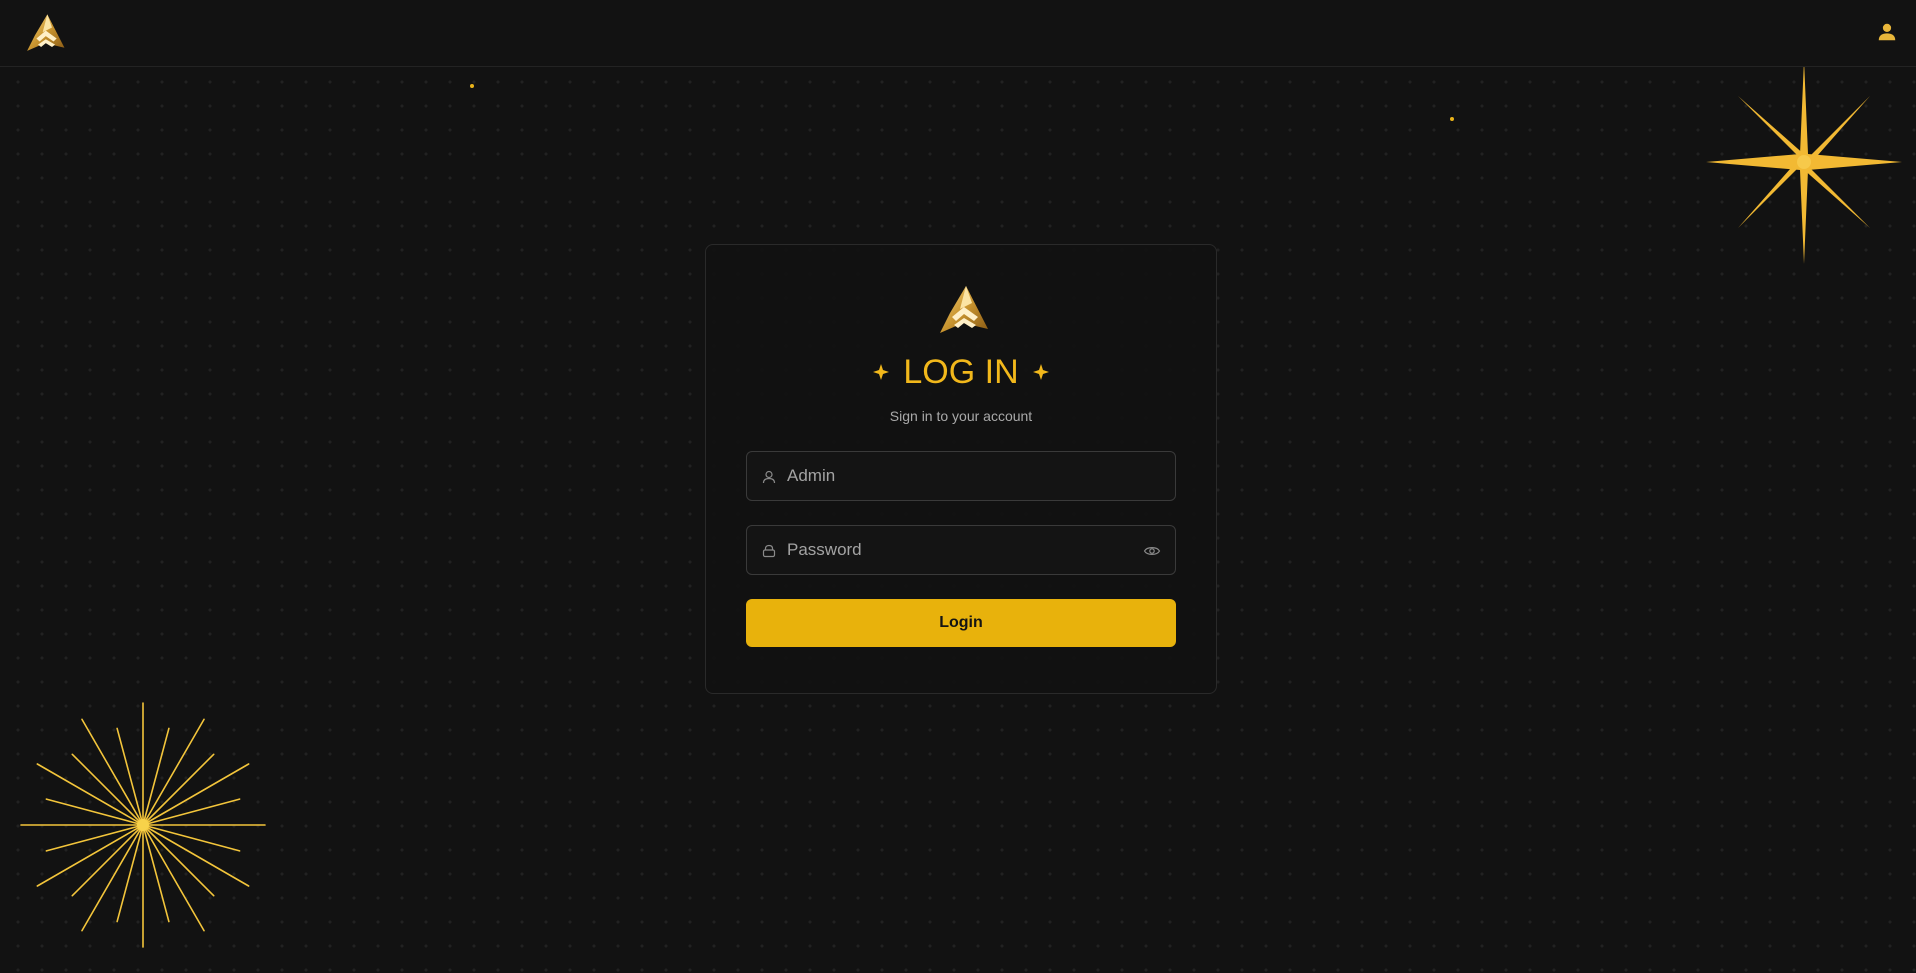  I want to click on eye-icon, so click(1152, 551).